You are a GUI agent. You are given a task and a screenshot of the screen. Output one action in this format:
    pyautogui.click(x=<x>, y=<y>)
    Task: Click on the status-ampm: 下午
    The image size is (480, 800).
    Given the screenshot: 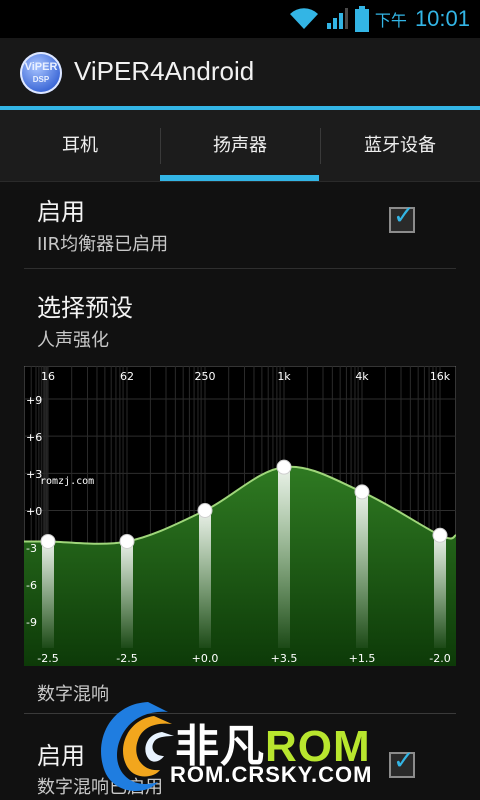 What is the action you would take?
    pyautogui.click(x=390, y=20)
    